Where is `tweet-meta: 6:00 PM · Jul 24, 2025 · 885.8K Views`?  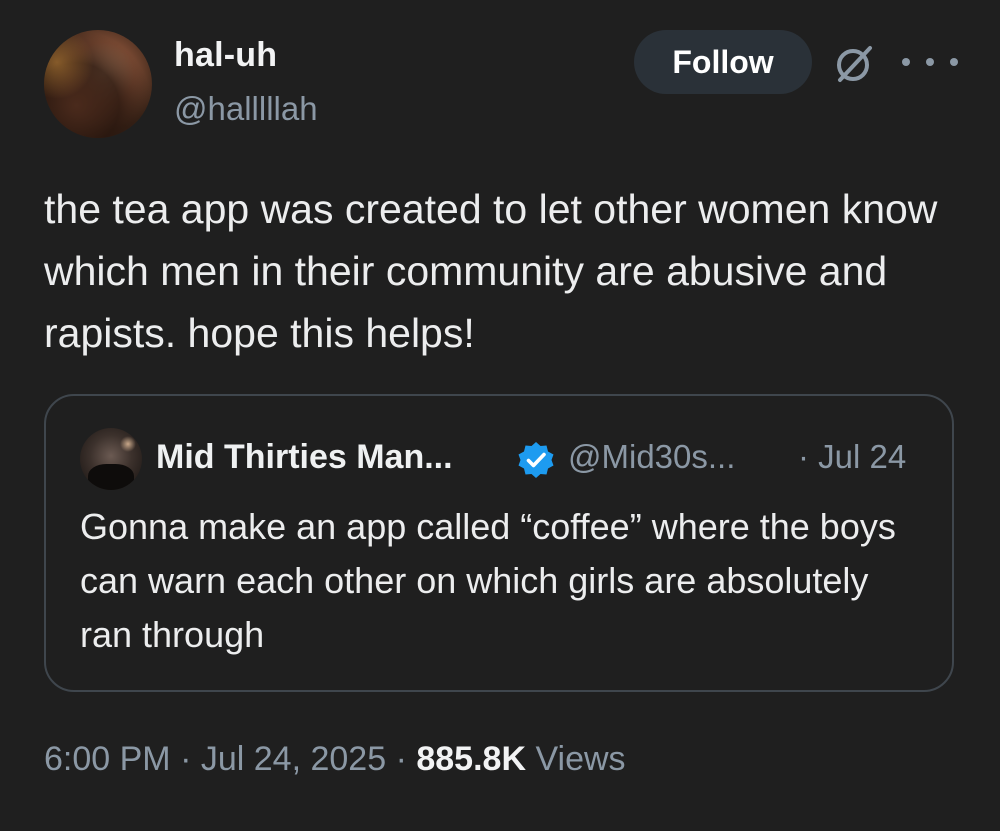 tweet-meta: 6:00 PM · Jul 24, 2025 · 885.8K Views is located at coordinates (335, 759).